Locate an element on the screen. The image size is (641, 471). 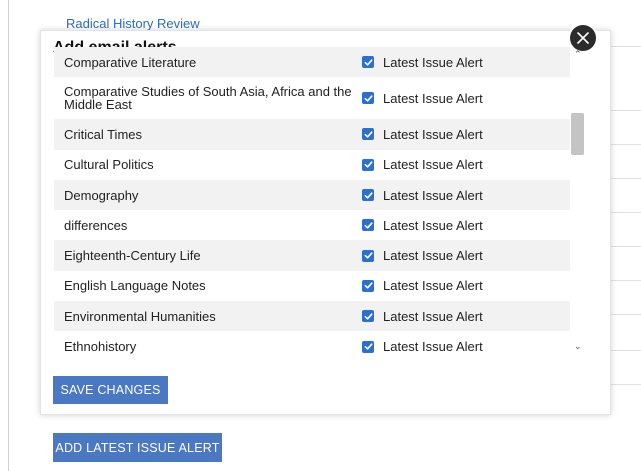
list-item: Ethnohistory Latest Issue Alert is located at coordinates (312, 343).